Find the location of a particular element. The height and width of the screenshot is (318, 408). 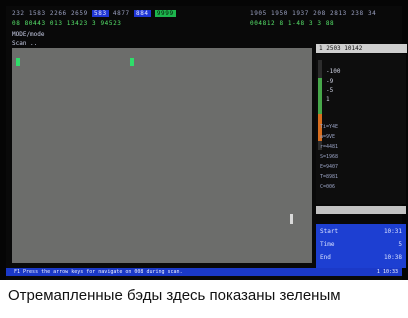

end-value: 10:38 is located at coordinates (392, 257).